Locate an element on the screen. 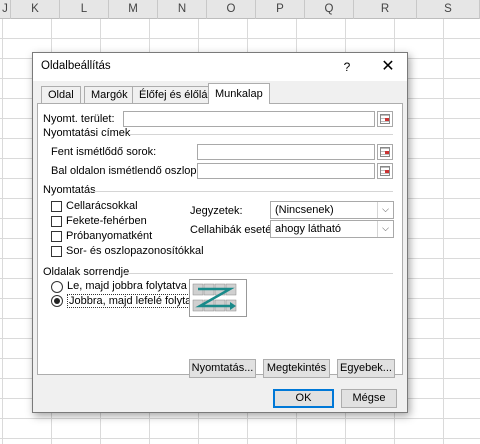 The width and height of the screenshot is (480, 444). comments-select-value: (Nincsenek) is located at coordinates (304, 210).